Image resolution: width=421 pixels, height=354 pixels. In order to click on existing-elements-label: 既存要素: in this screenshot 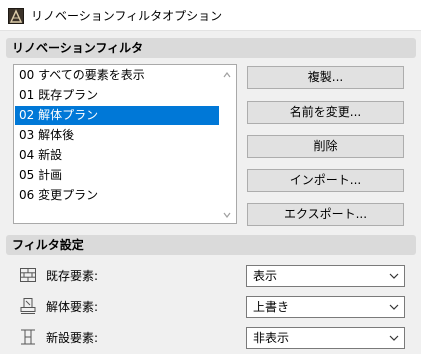, I will do `click(72, 276)`.